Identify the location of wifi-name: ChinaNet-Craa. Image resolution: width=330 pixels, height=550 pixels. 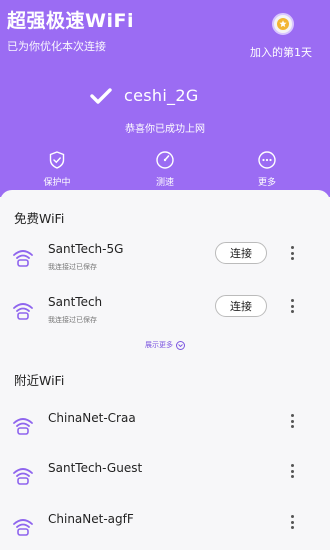
(92, 418).